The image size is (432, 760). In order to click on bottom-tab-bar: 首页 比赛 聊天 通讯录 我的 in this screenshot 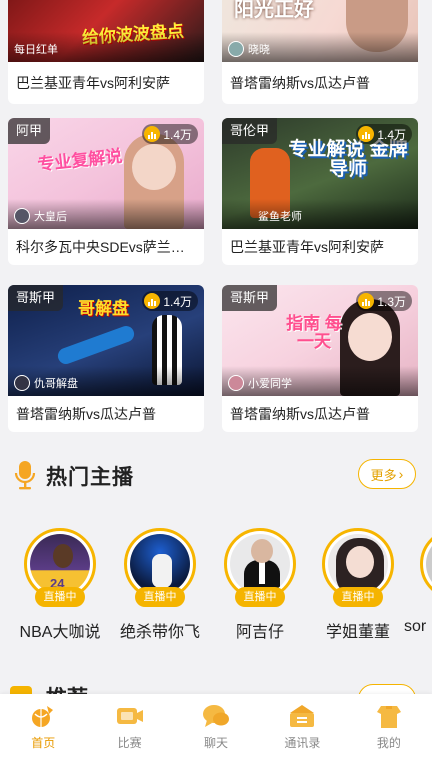, I will do `click(216, 727)`.